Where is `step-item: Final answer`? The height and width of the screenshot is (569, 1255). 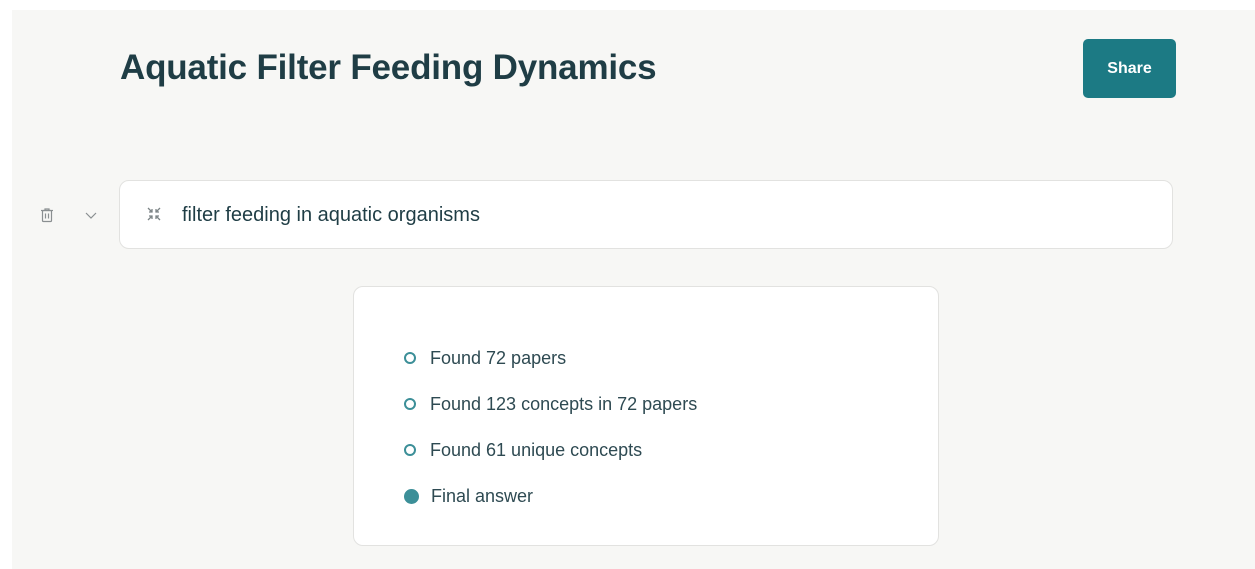 step-item: Final answer is located at coordinates (550, 496).